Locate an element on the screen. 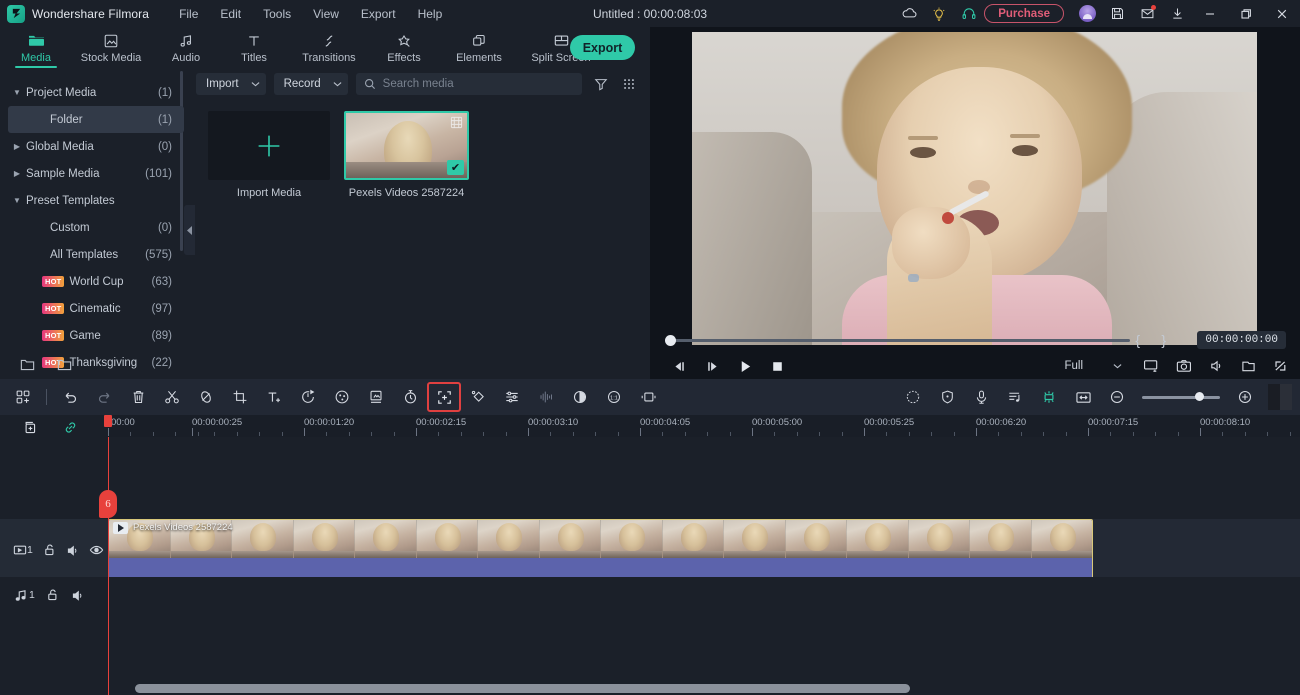 The width and height of the screenshot is (1300, 695). play-icon is located at coordinates (745, 366).